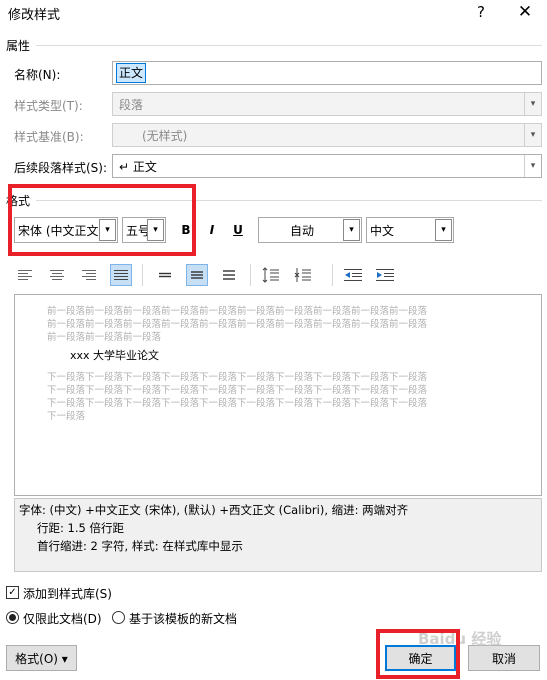 This screenshot has height=680, width=547. What do you see at coordinates (89, 275) in the screenshot?
I see `align-right-icon` at bounding box center [89, 275].